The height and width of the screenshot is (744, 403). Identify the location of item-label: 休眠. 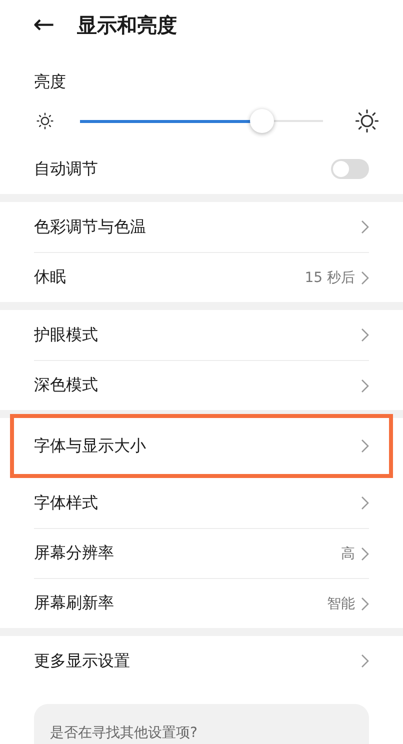
(50, 277).